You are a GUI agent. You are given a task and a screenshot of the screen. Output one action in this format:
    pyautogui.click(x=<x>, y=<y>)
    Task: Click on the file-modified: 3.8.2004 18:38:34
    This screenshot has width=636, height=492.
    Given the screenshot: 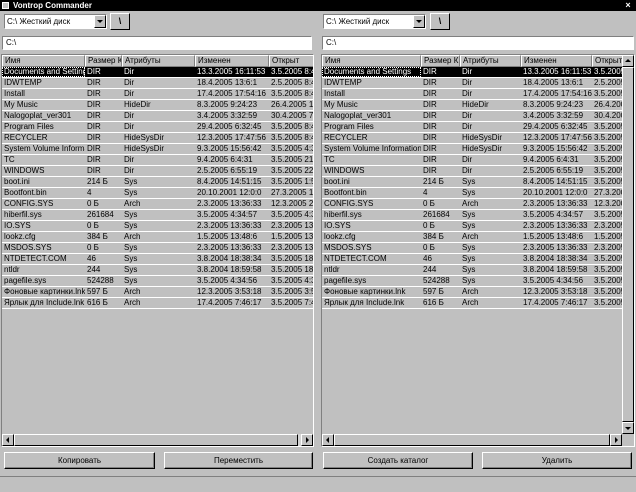 What is the action you would take?
    pyautogui.click(x=555, y=258)
    